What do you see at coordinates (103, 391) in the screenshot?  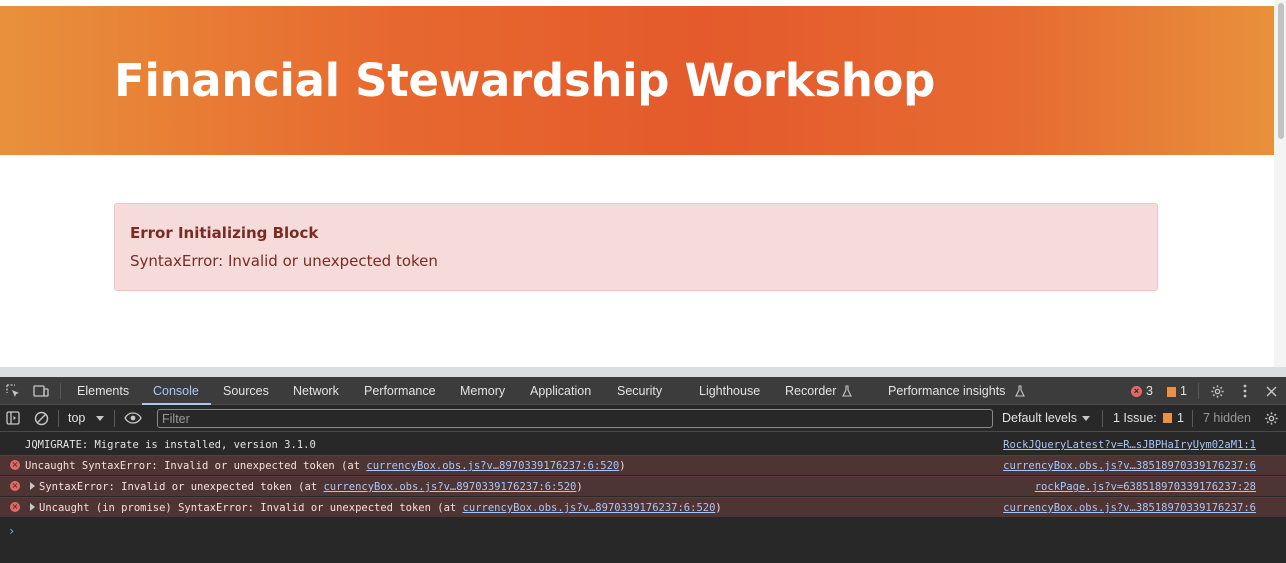 I see `tab-elements: Elements` at bounding box center [103, 391].